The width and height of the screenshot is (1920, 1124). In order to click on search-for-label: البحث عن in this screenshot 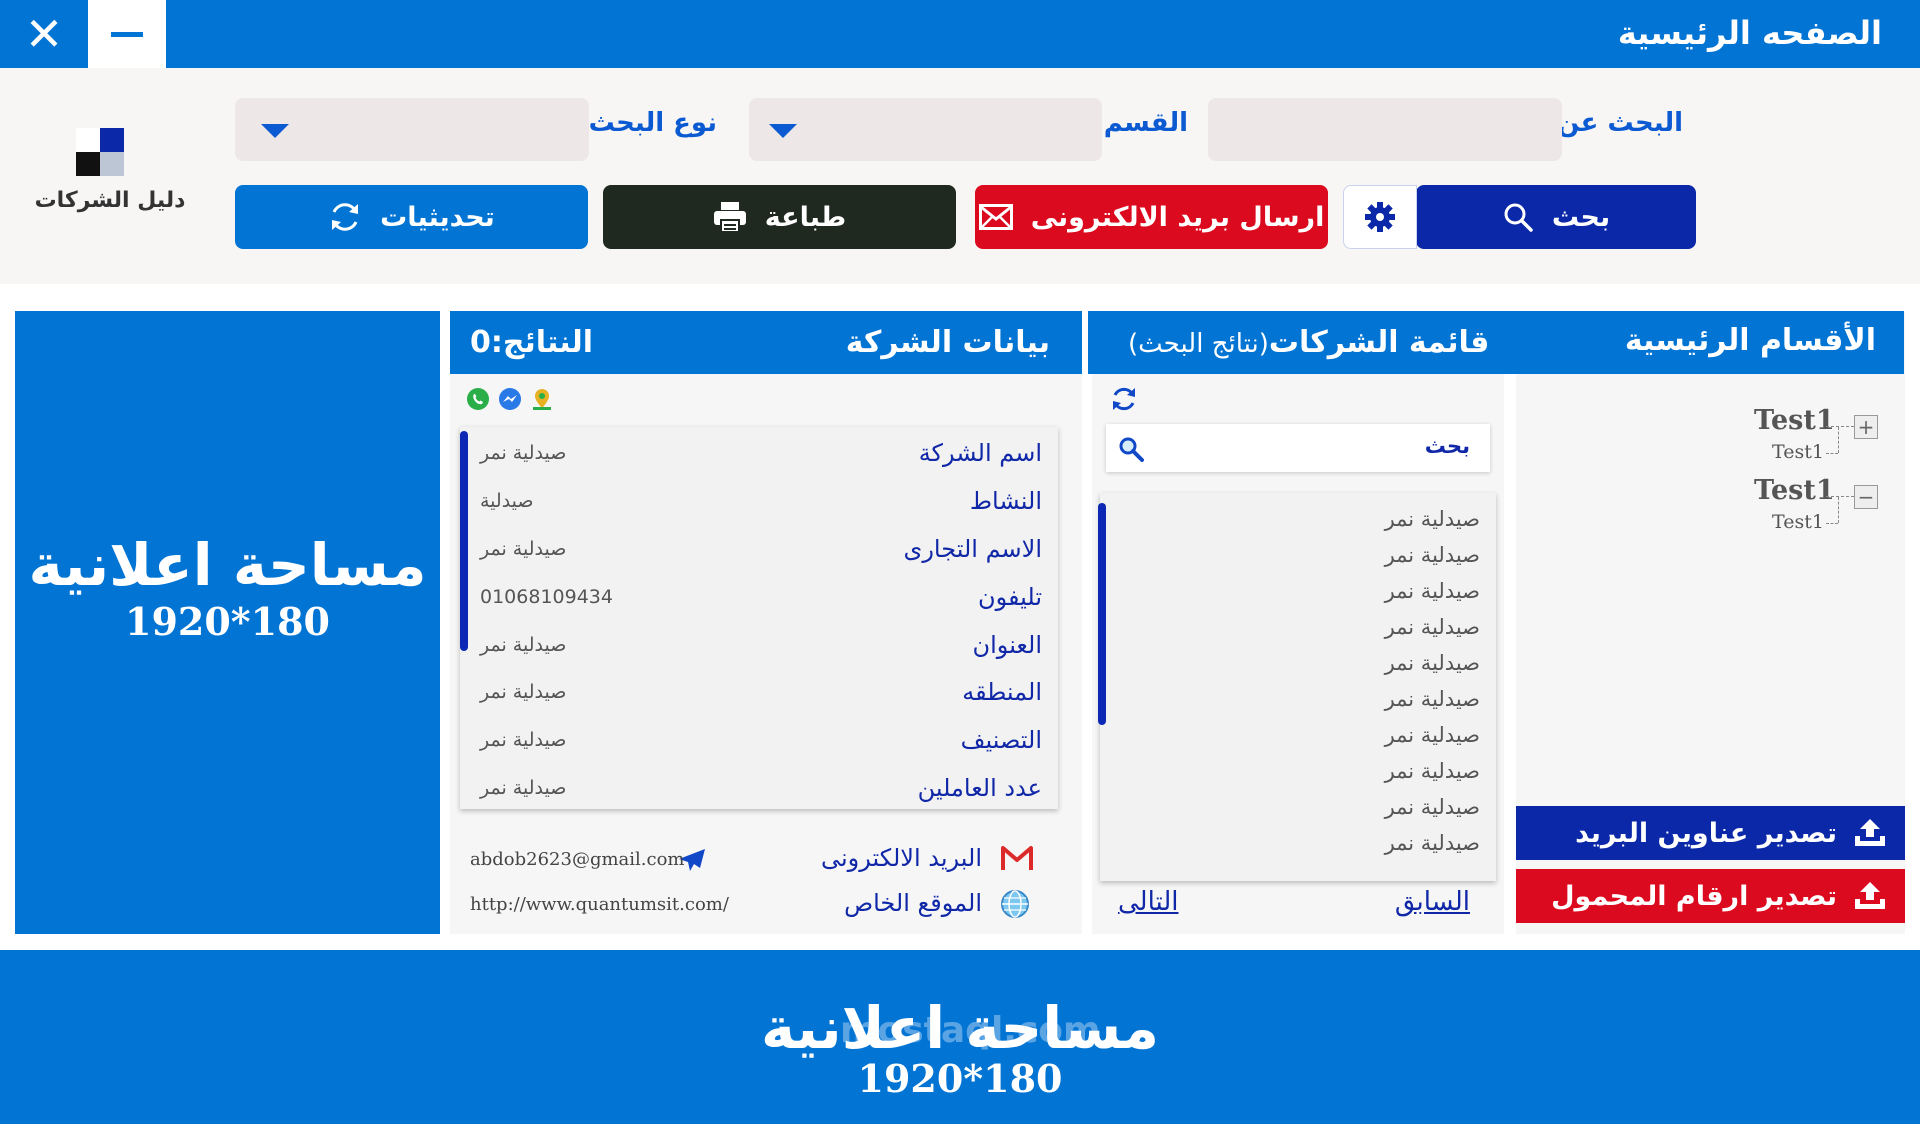, I will do `click(1620, 123)`.